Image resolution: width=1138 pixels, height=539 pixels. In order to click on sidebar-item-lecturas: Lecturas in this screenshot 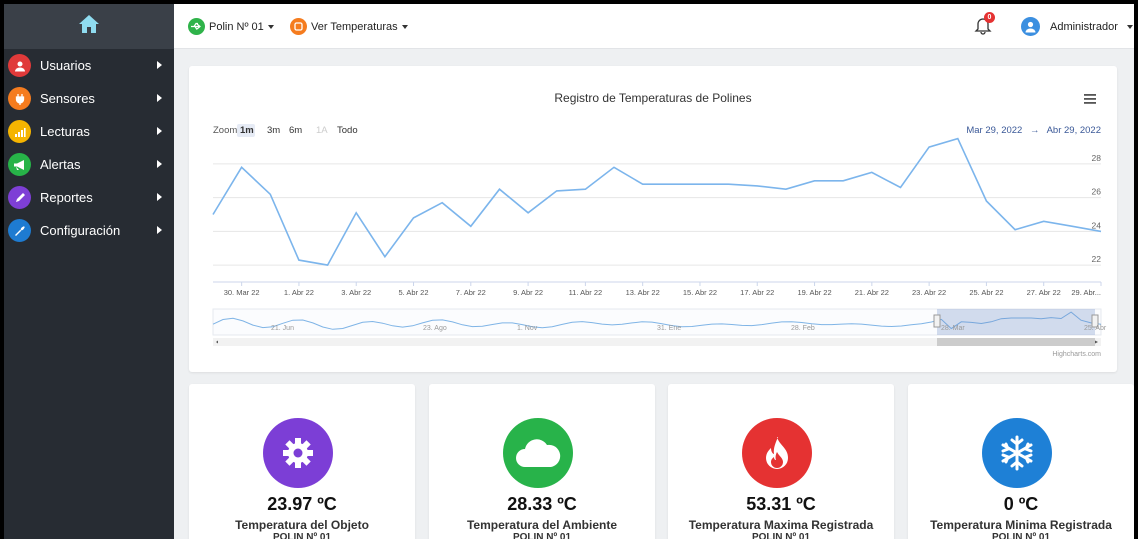, I will do `click(89, 131)`.